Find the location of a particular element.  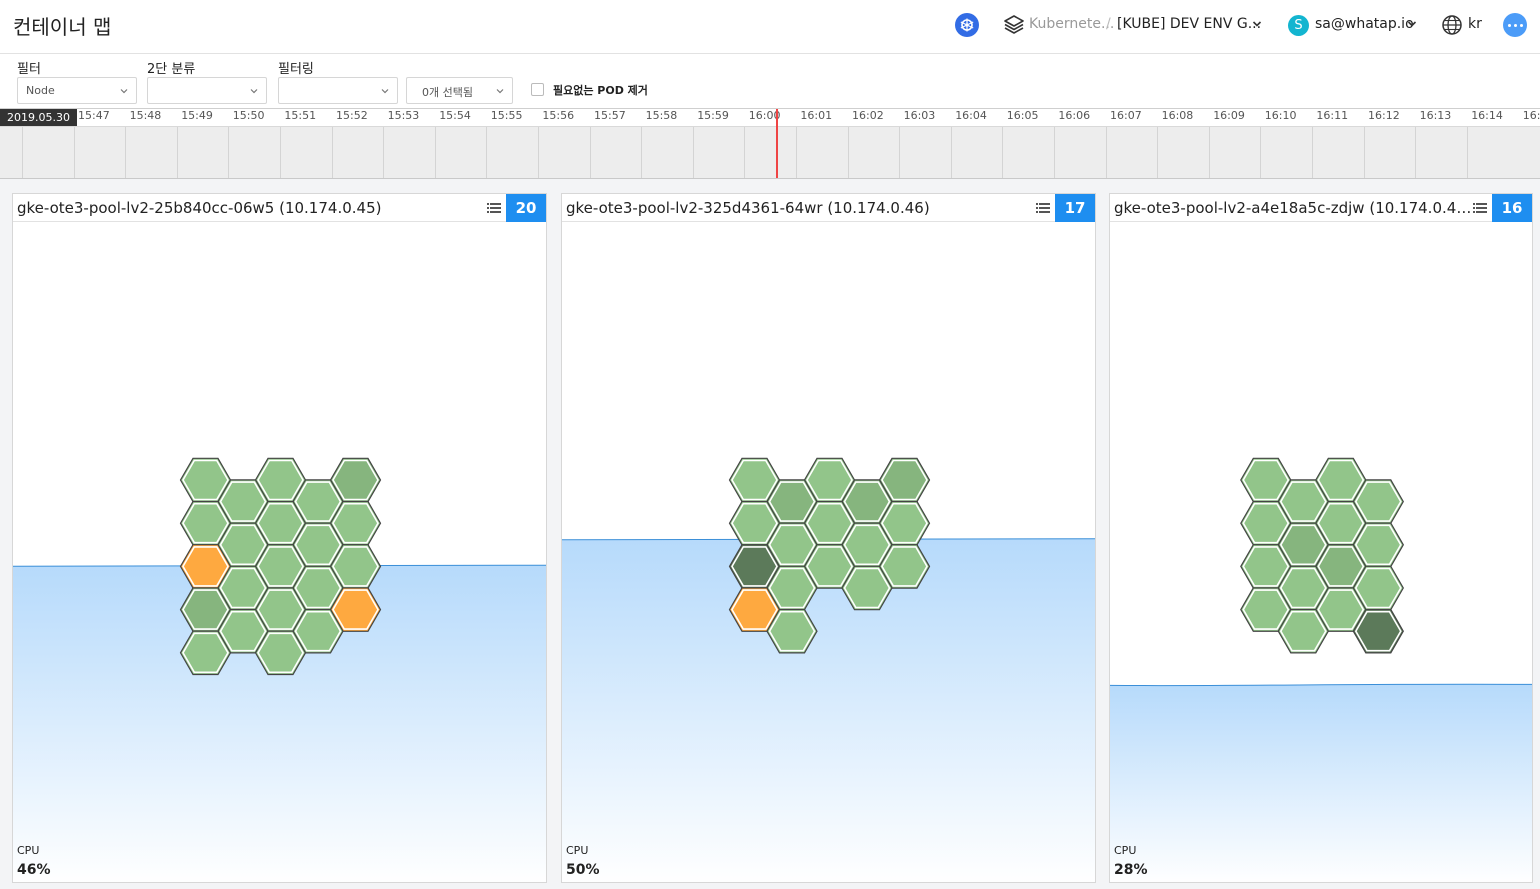

timeline-tick: 15:53 is located at coordinates (403, 115).